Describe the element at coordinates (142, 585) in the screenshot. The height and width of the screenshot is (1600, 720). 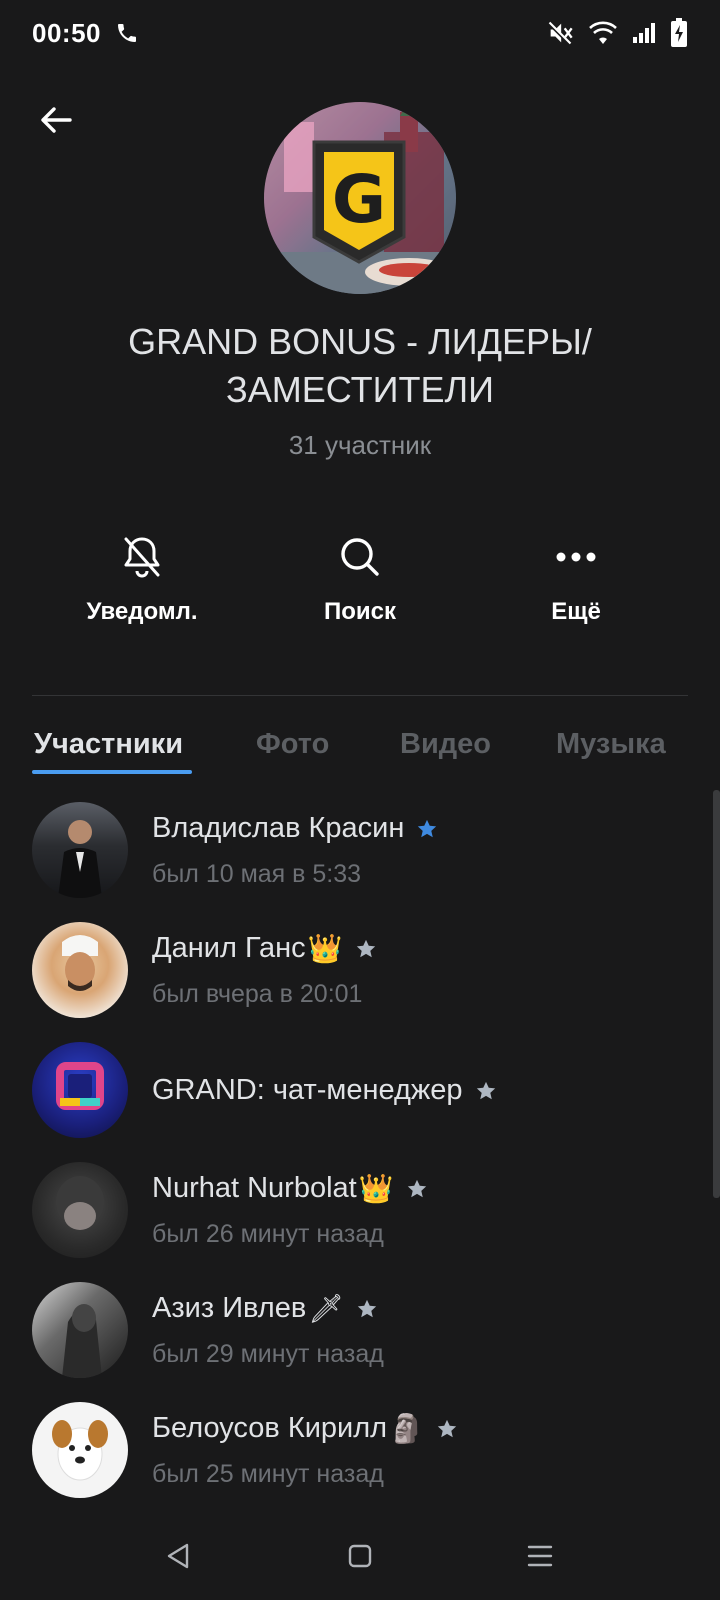
I see `notifications-button: Уведомл.` at that location.